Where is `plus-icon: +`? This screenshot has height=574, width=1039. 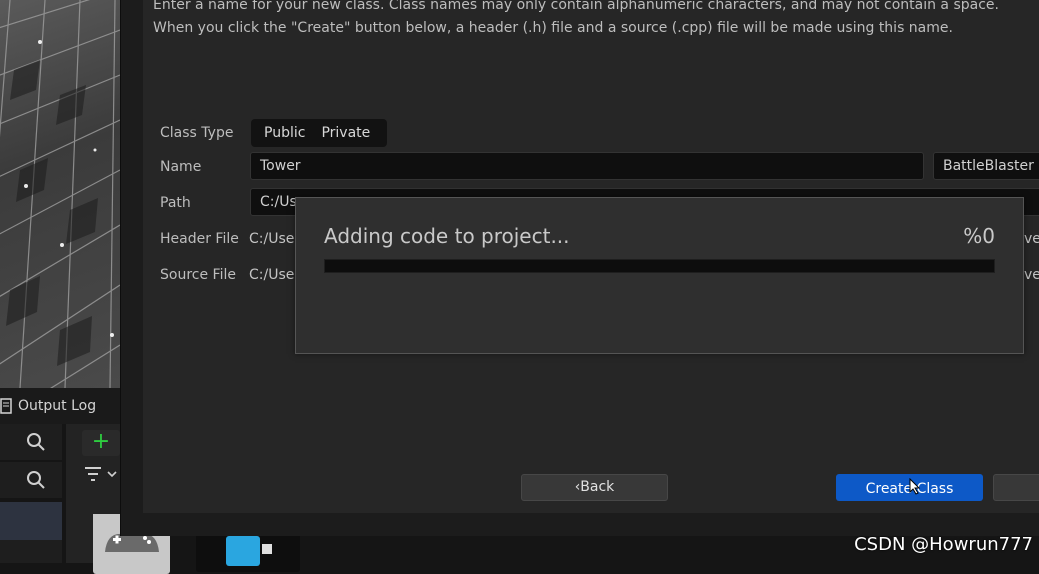
plus-icon: + is located at coordinates (101, 441).